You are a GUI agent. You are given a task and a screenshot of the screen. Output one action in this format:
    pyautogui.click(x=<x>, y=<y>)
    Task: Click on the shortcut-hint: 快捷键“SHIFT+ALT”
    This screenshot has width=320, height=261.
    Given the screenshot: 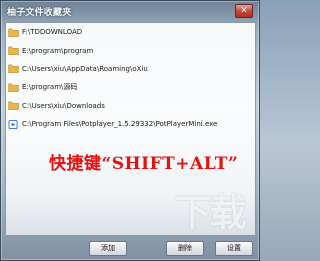 What is the action you would take?
    pyautogui.click(x=144, y=164)
    